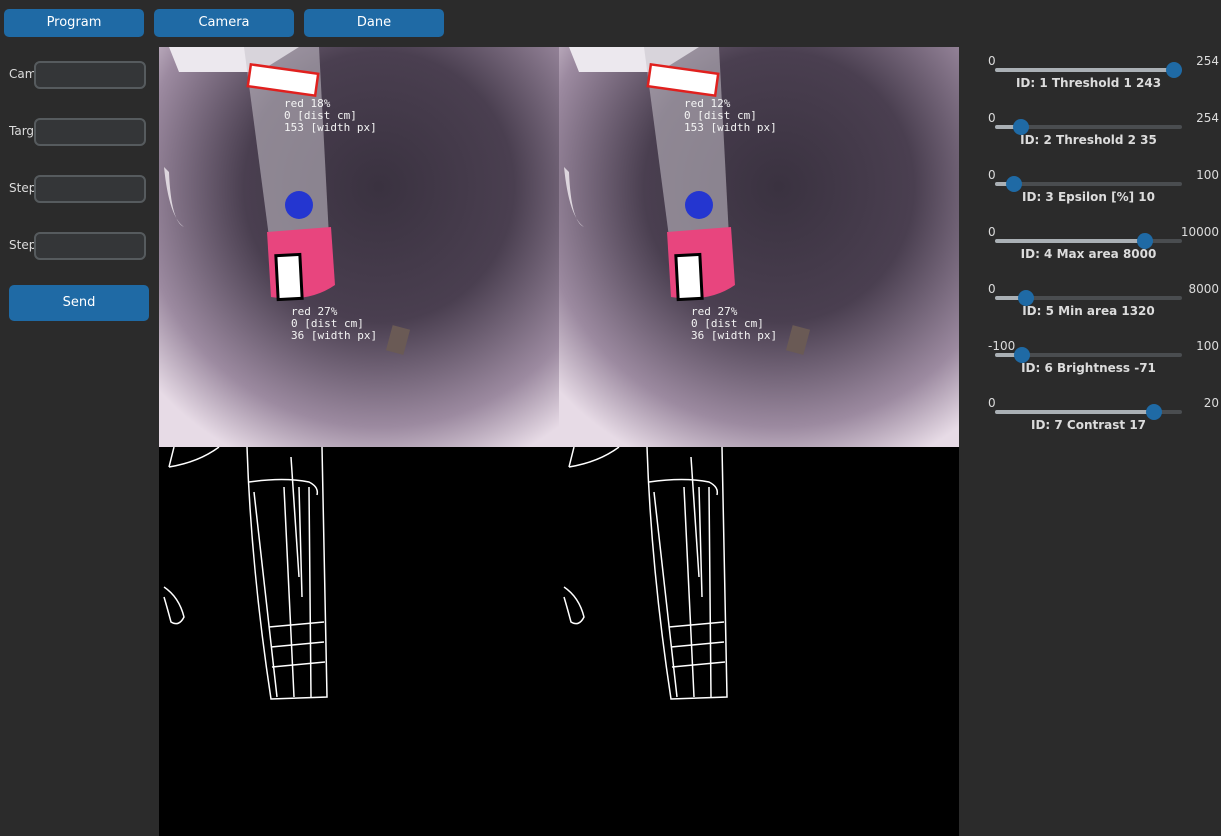 The height and width of the screenshot is (836, 1221). What do you see at coordinates (730, 115) in the screenshot?
I see `detection-label: red 12% 0 [dist cm] 153 [width px]` at bounding box center [730, 115].